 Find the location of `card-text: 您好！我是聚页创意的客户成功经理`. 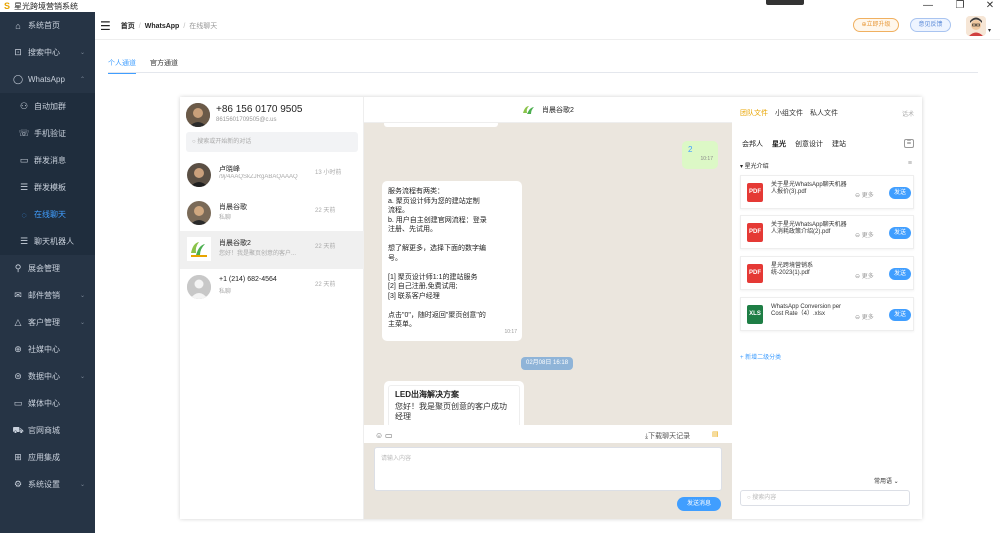

card-text: 您好！我是聚页创意的客户成功经理 is located at coordinates (451, 411).